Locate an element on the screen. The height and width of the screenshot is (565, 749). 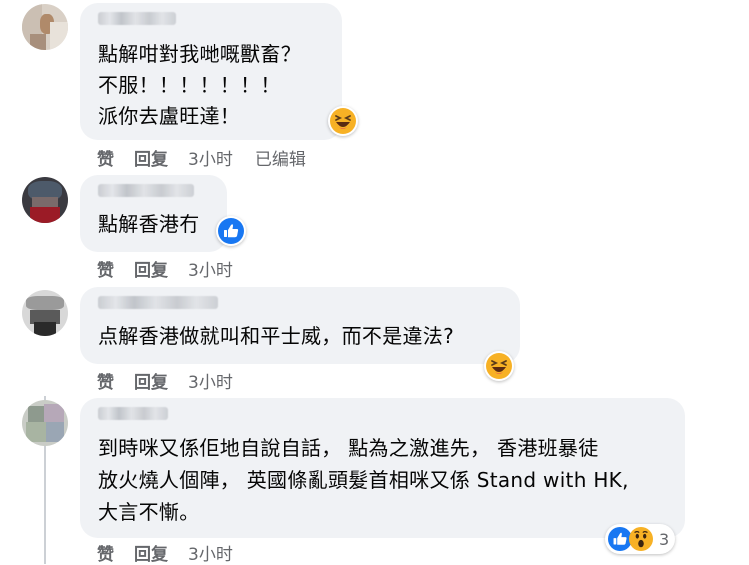
wow-reaction-icon is located at coordinates (641, 539).